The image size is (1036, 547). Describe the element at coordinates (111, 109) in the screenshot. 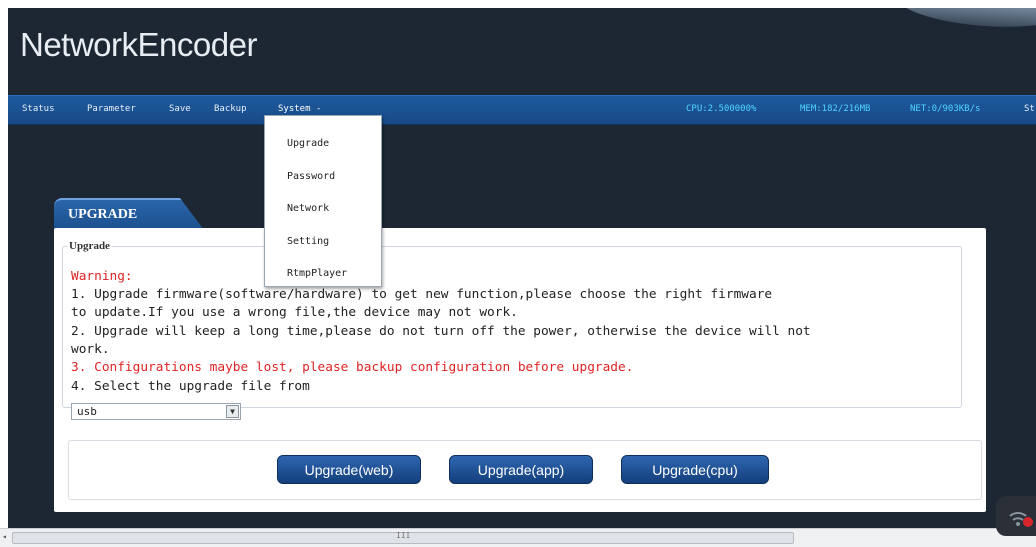

I see `menu-parameter: Parameter` at that location.